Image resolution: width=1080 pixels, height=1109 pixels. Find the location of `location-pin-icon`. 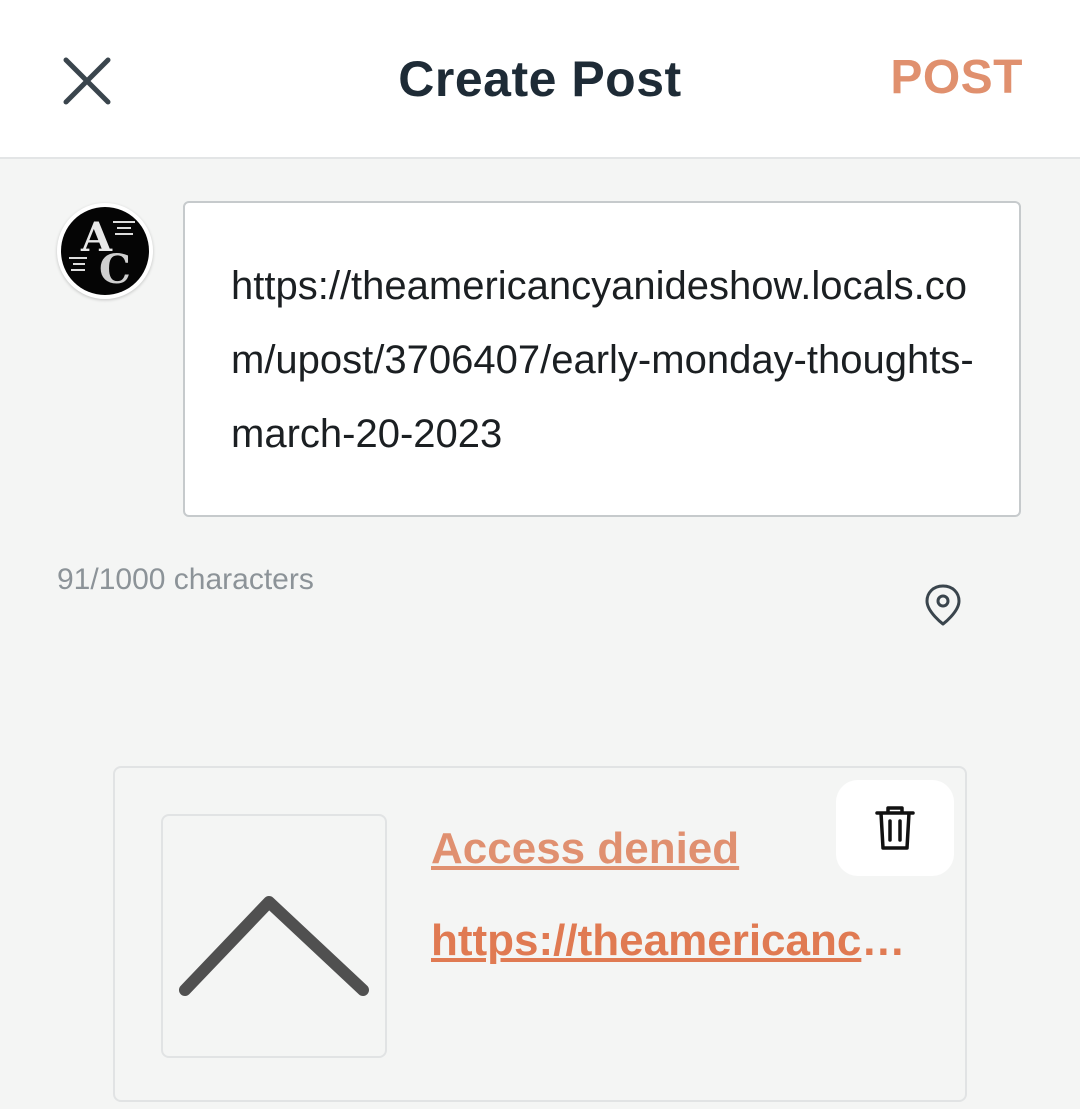

location-pin-icon is located at coordinates (943, 605).